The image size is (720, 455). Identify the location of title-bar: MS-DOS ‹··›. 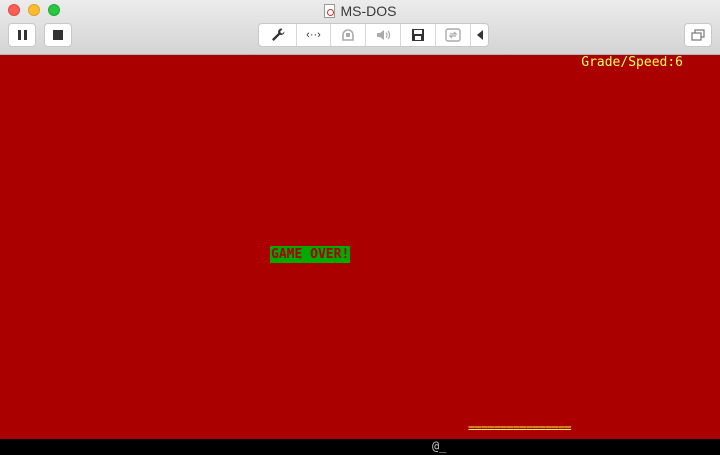
(360, 27).